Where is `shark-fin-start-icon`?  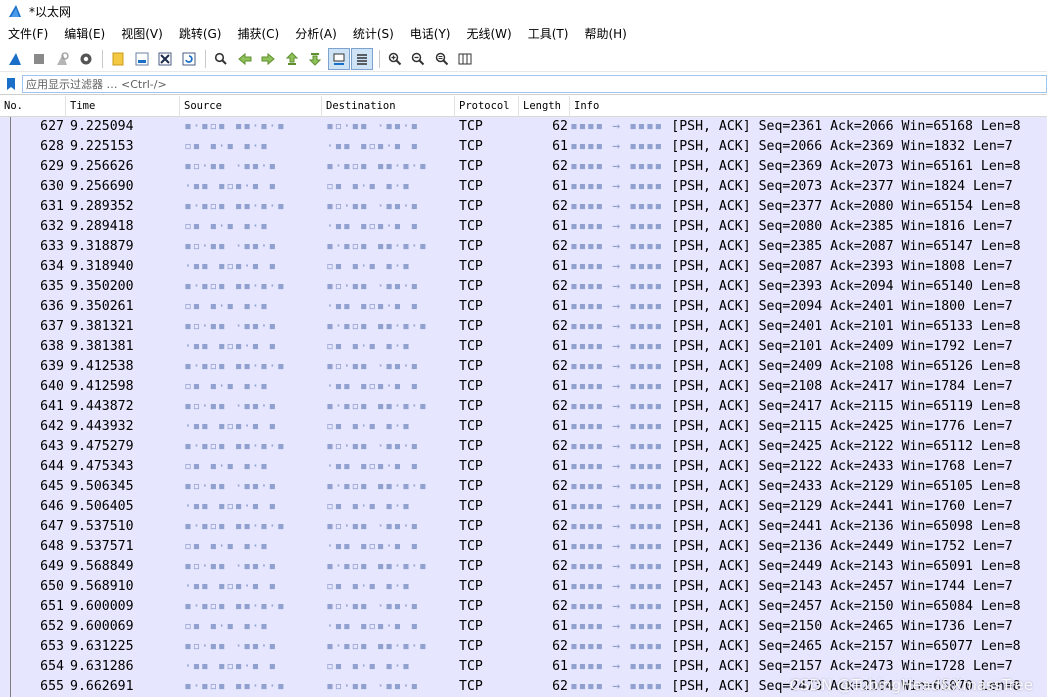
shark-fin-start-icon is located at coordinates (15, 59).